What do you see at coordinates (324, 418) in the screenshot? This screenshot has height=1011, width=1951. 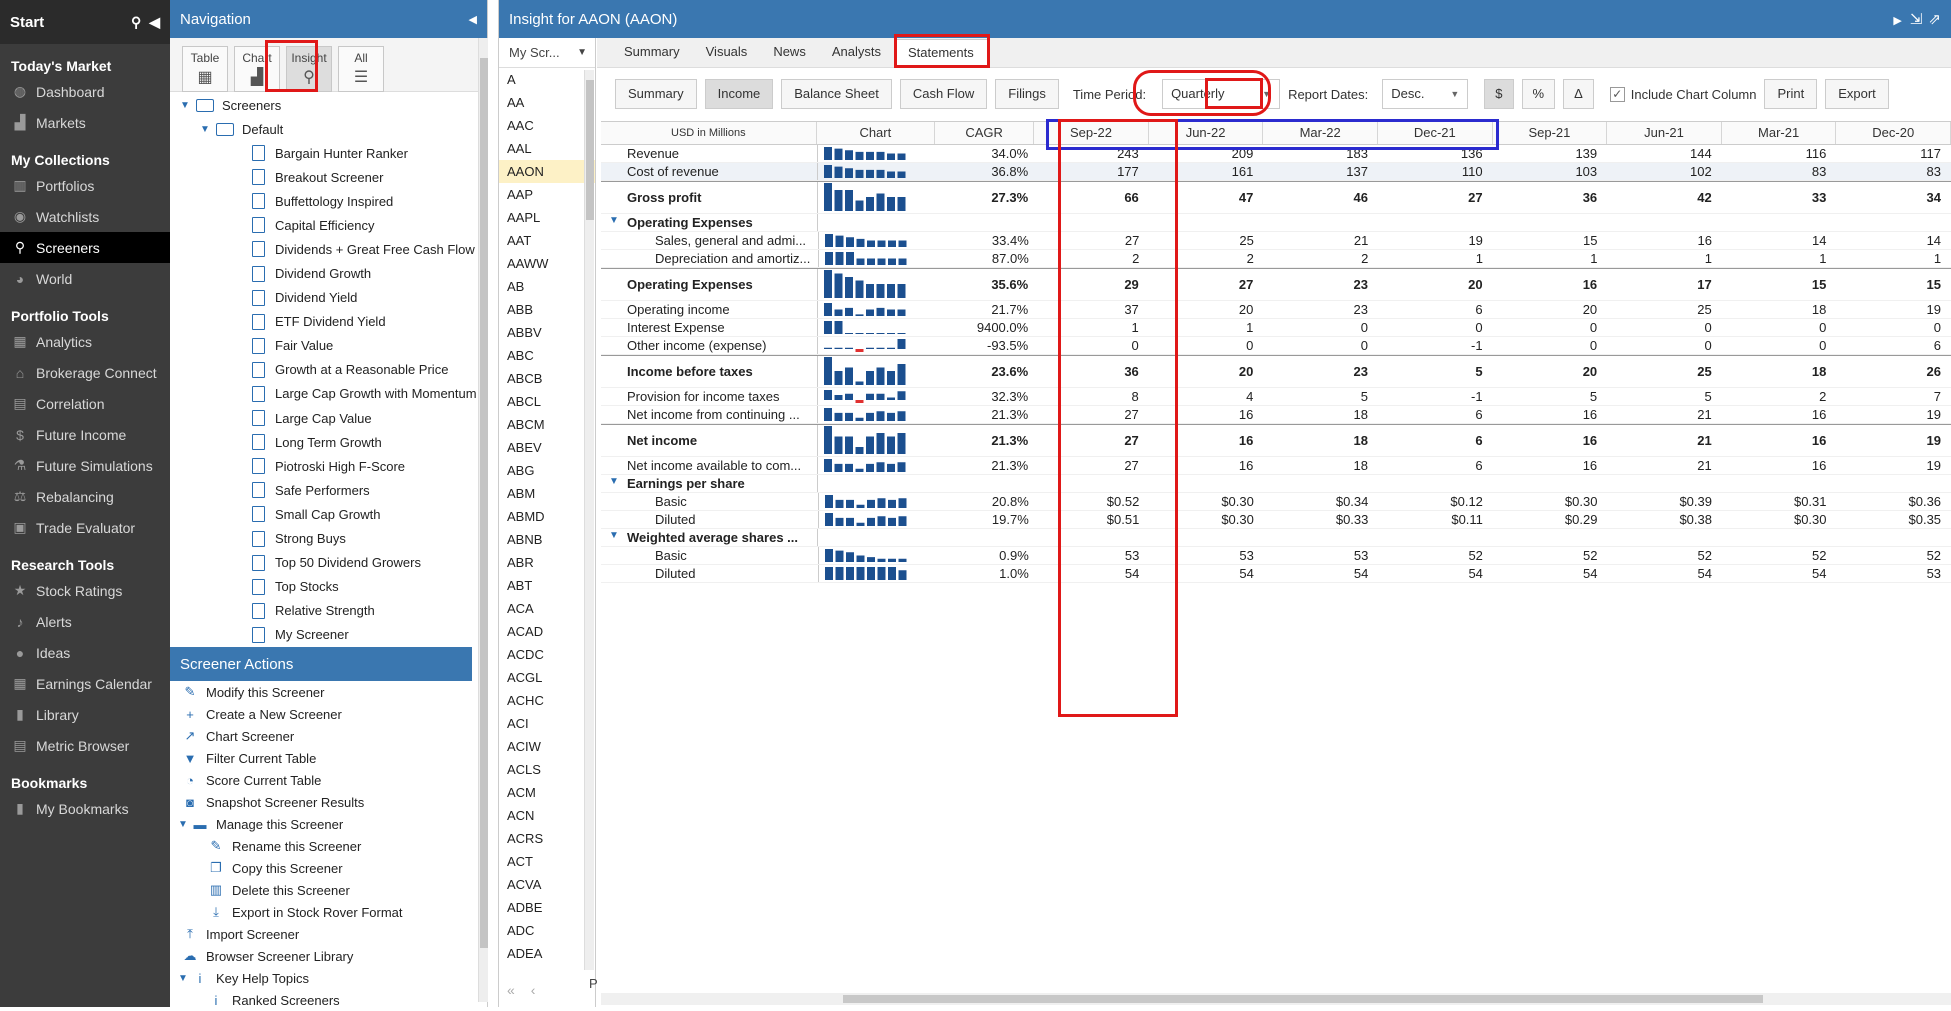 I see `screener-item: Large Cap Value` at bounding box center [324, 418].